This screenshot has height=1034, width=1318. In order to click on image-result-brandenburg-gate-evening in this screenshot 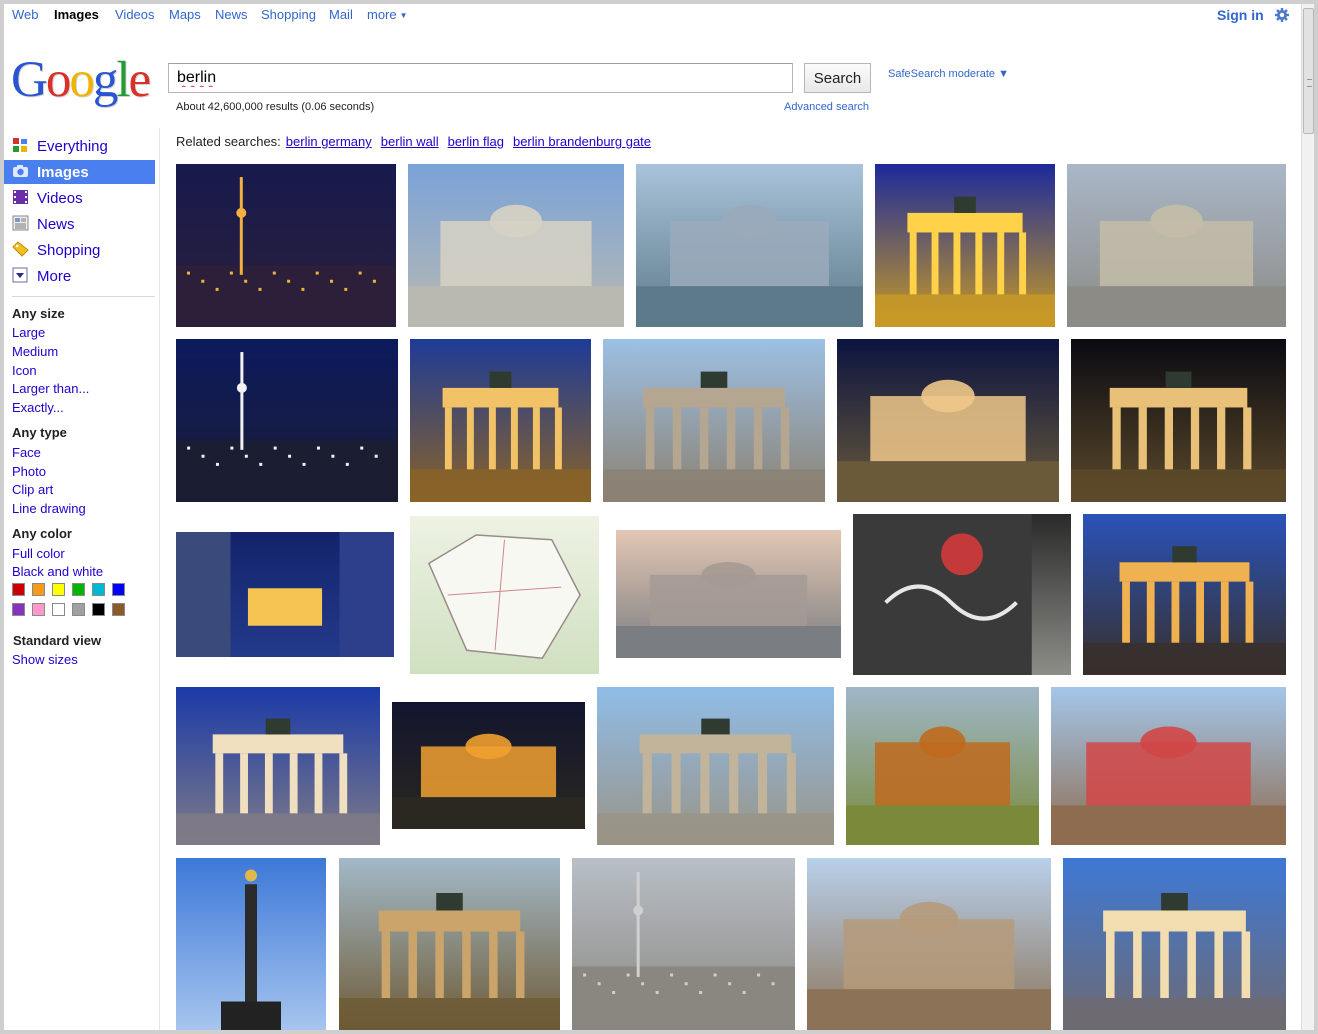, I will do `click(449, 944)`.